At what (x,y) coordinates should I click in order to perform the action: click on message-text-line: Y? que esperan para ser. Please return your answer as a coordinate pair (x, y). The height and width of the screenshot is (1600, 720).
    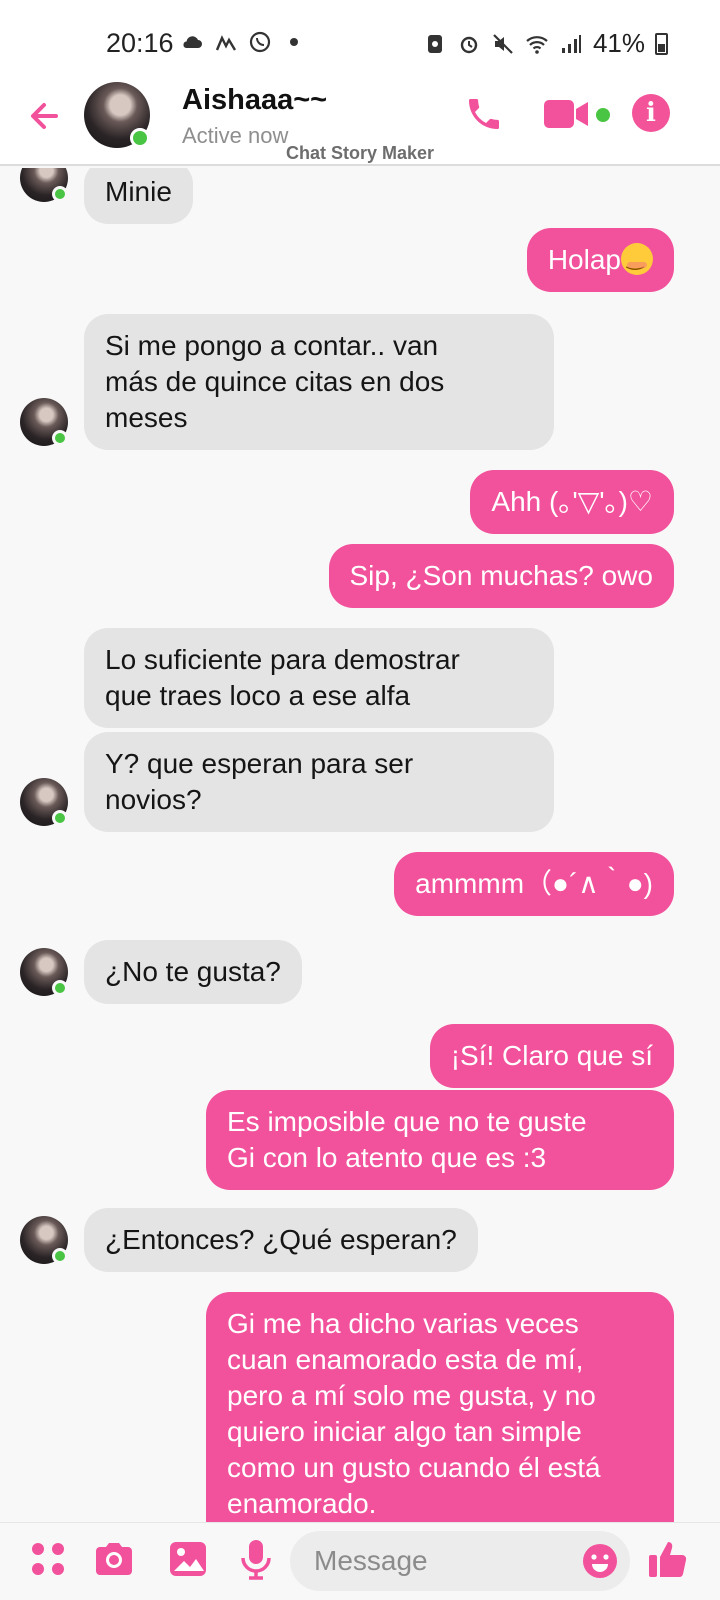
    Looking at the image, I should click on (259, 763).